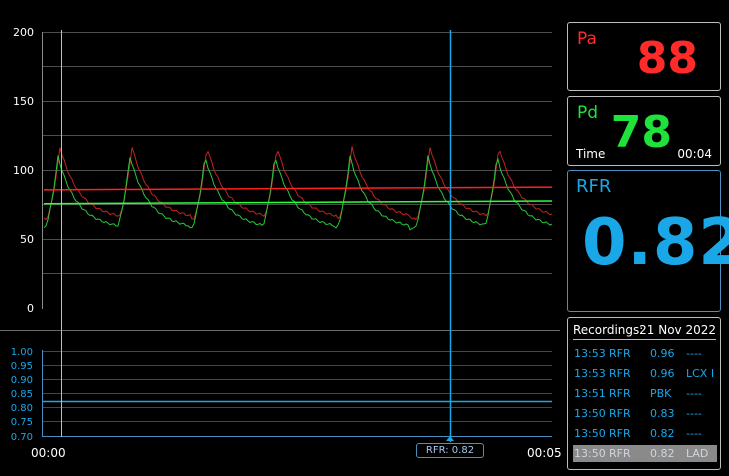 Image resolution: width=729 pixels, height=476 pixels. I want to click on recording-vessel: LAD, so click(697, 453).